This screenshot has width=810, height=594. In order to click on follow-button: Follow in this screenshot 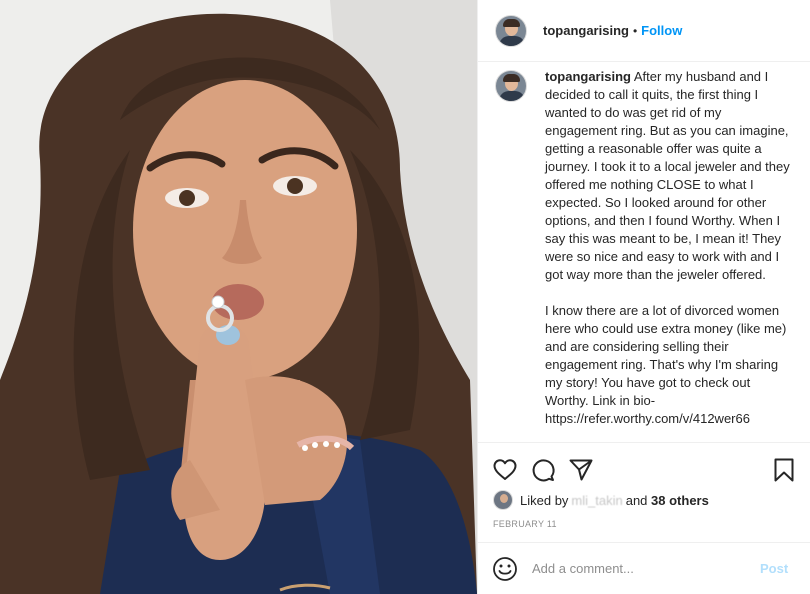, I will do `click(661, 30)`.